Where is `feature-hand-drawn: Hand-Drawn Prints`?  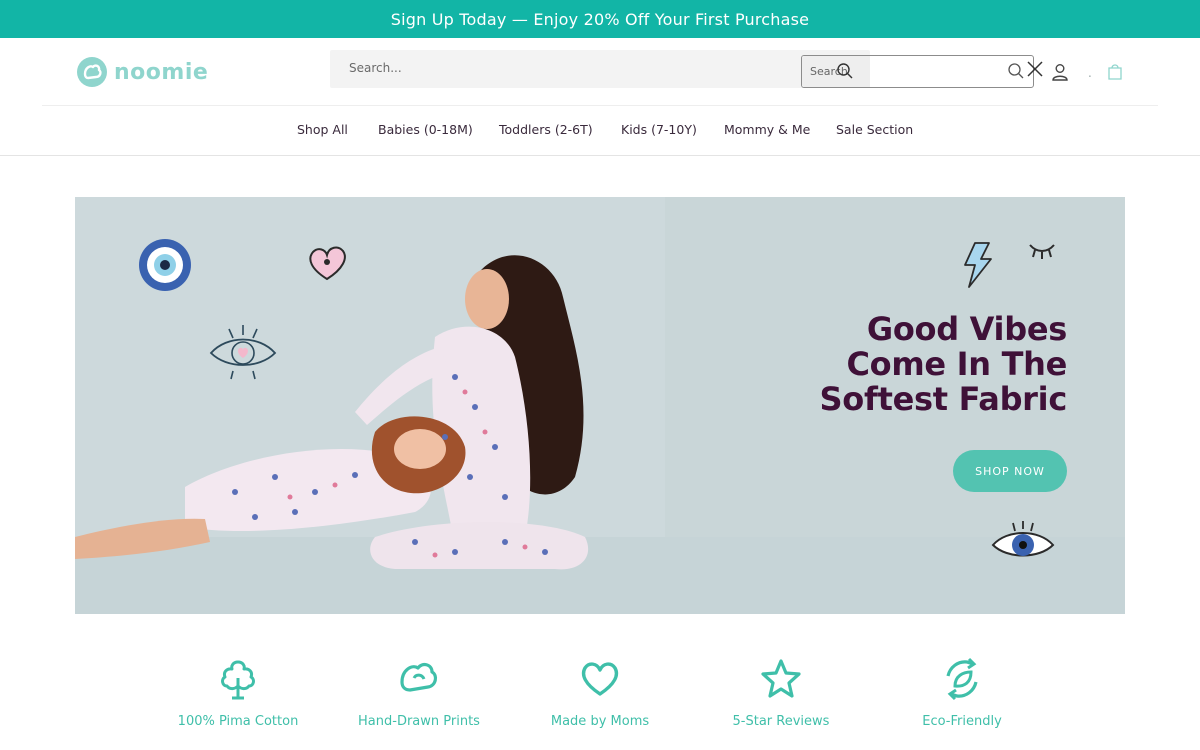
feature-hand-drawn: Hand-Drawn Prints is located at coordinates (419, 689).